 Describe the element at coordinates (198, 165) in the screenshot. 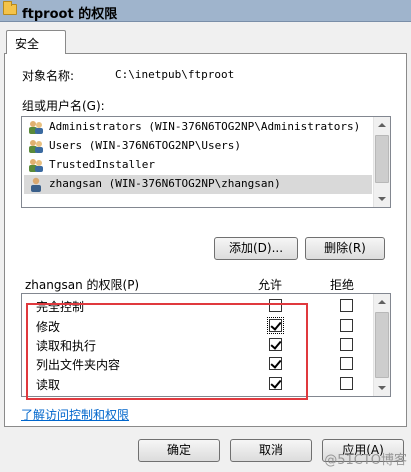

I see `list-item: TrustedInstaller` at that location.